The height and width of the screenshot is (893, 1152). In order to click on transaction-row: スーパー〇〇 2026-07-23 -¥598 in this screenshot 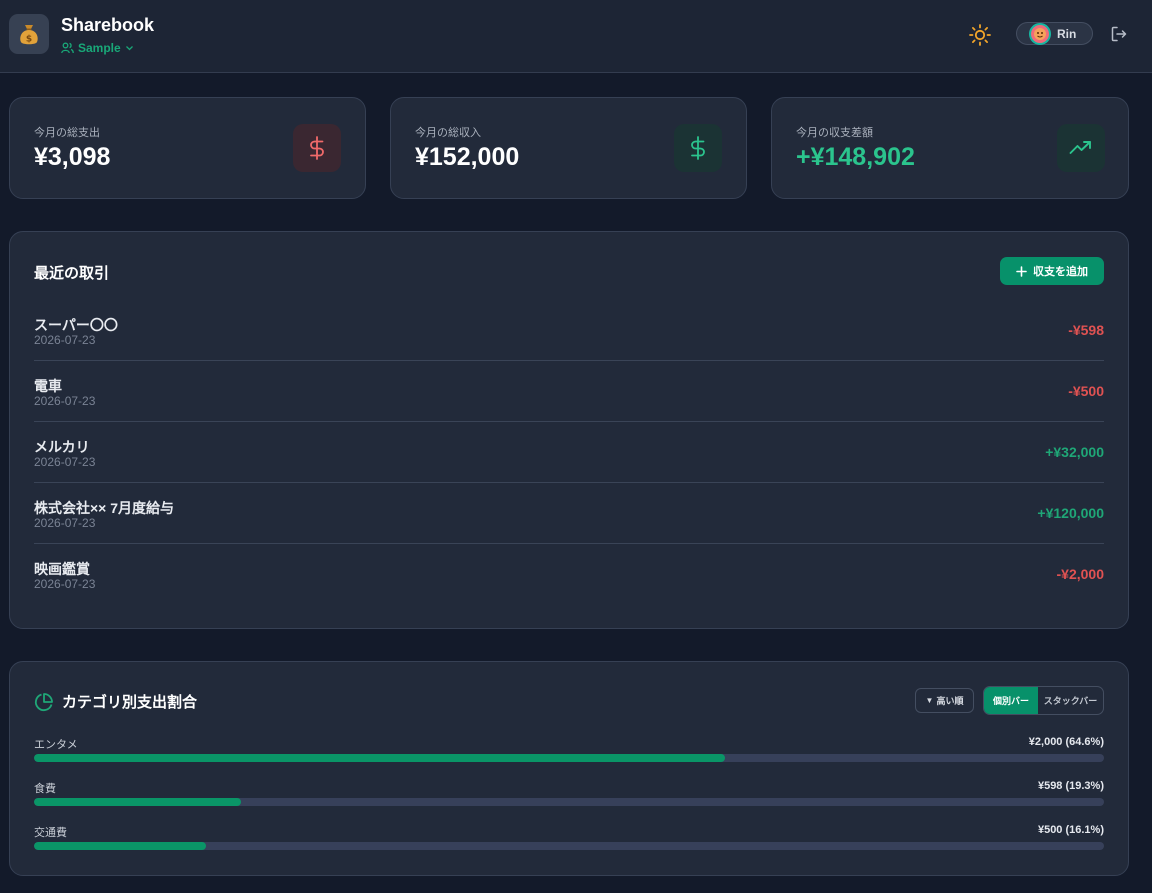, I will do `click(569, 330)`.